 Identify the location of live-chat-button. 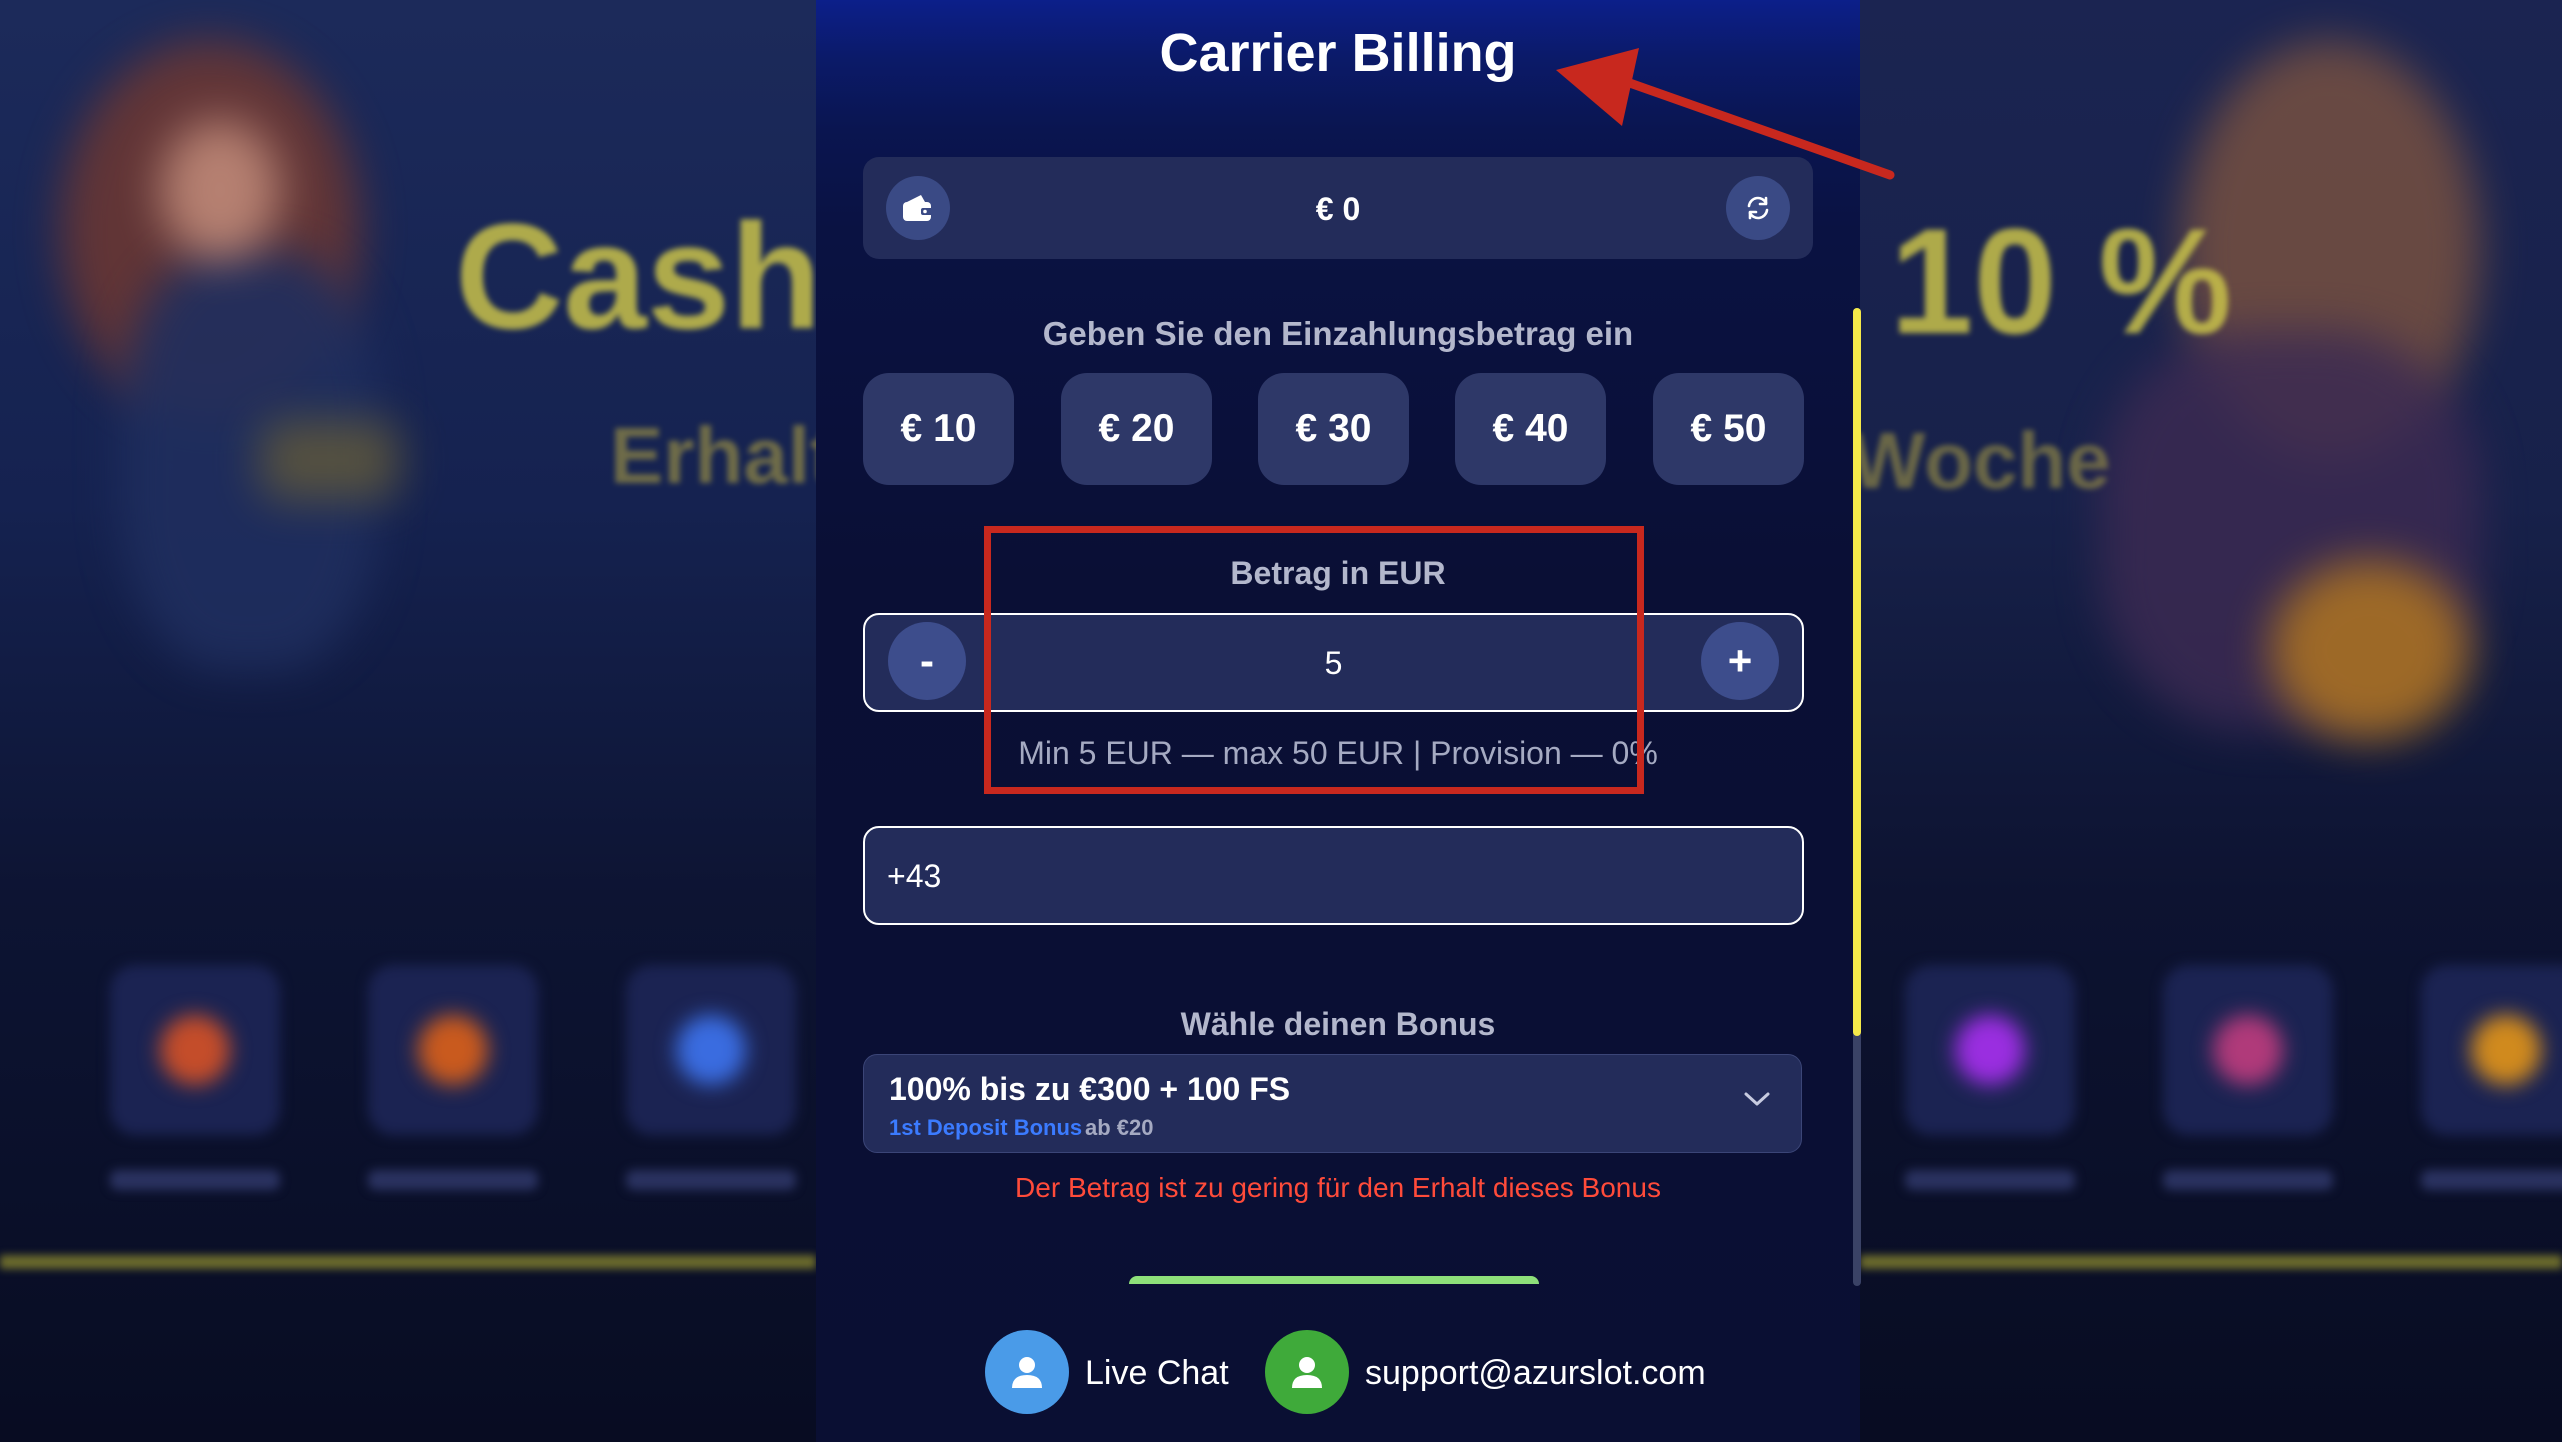
(1027, 1372).